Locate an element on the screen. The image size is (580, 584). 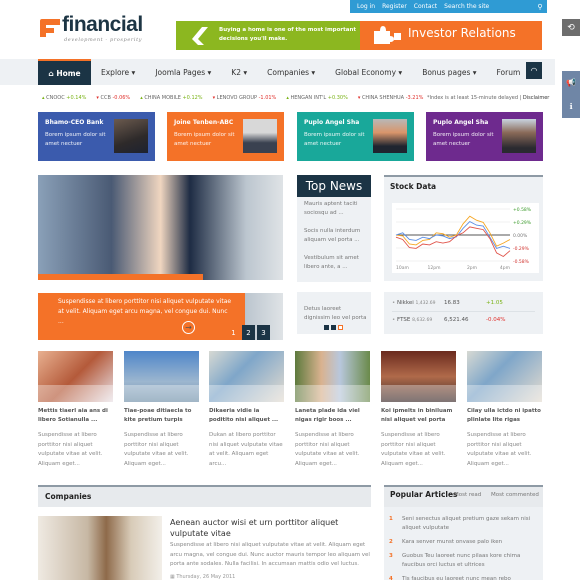
row-divider is located at coordinates (463, 311).